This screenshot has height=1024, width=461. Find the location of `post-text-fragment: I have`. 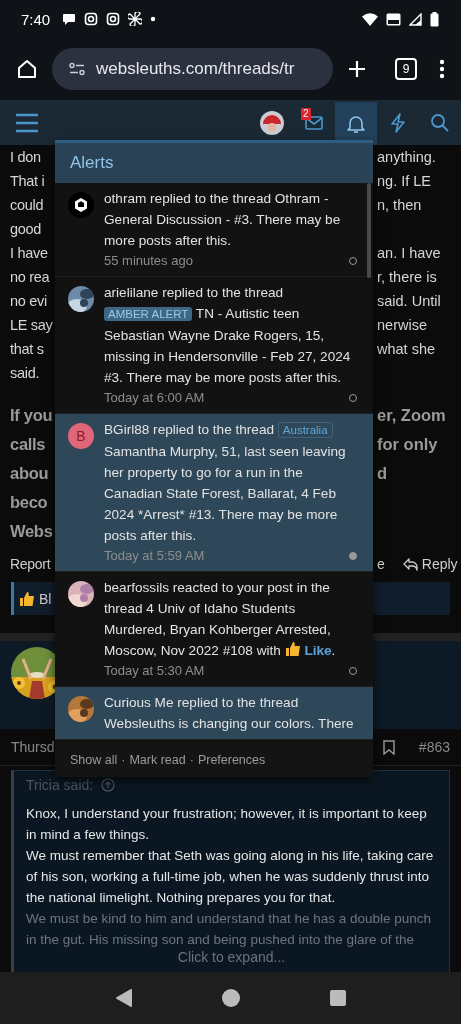

post-text-fragment: I have is located at coordinates (29, 253).